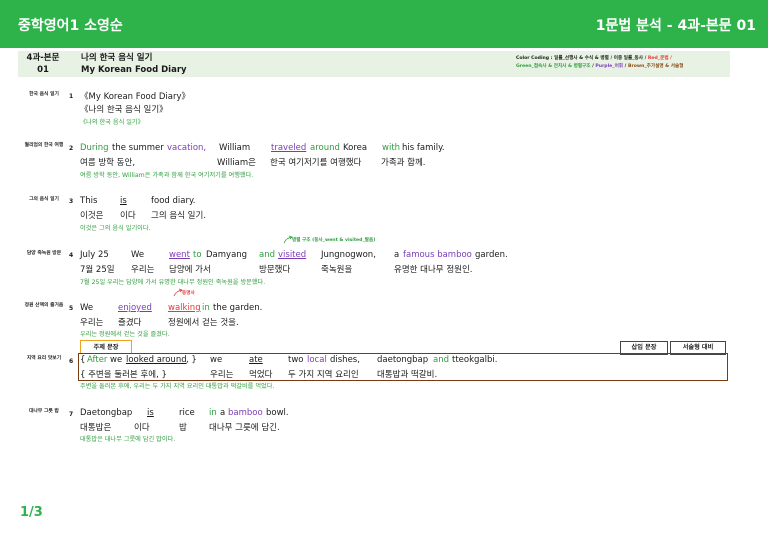 Image resolution: width=768 pixels, height=543 pixels. Describe the element at coordinates (191, 360) in the screenshot. I see `word: , }` at that location.